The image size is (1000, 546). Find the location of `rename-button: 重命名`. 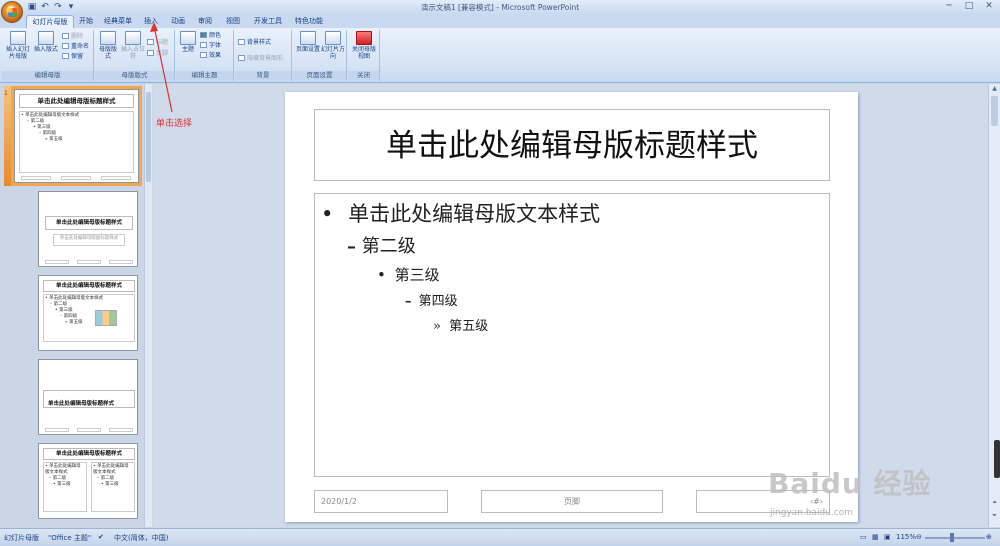

rename-button: 重命名 is located at coordinates (75, 47).